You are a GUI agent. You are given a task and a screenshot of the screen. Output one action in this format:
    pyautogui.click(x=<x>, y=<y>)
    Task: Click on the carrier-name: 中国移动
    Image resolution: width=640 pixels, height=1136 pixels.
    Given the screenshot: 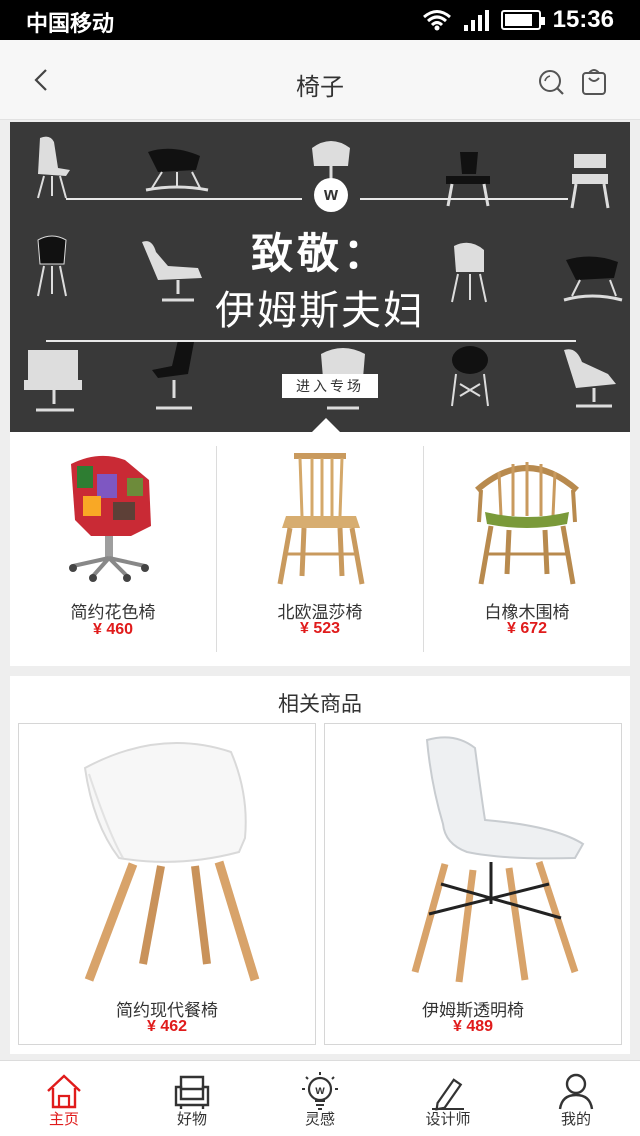 What is the action you would take?
    pyautogui.click(x=70, y=23)
    